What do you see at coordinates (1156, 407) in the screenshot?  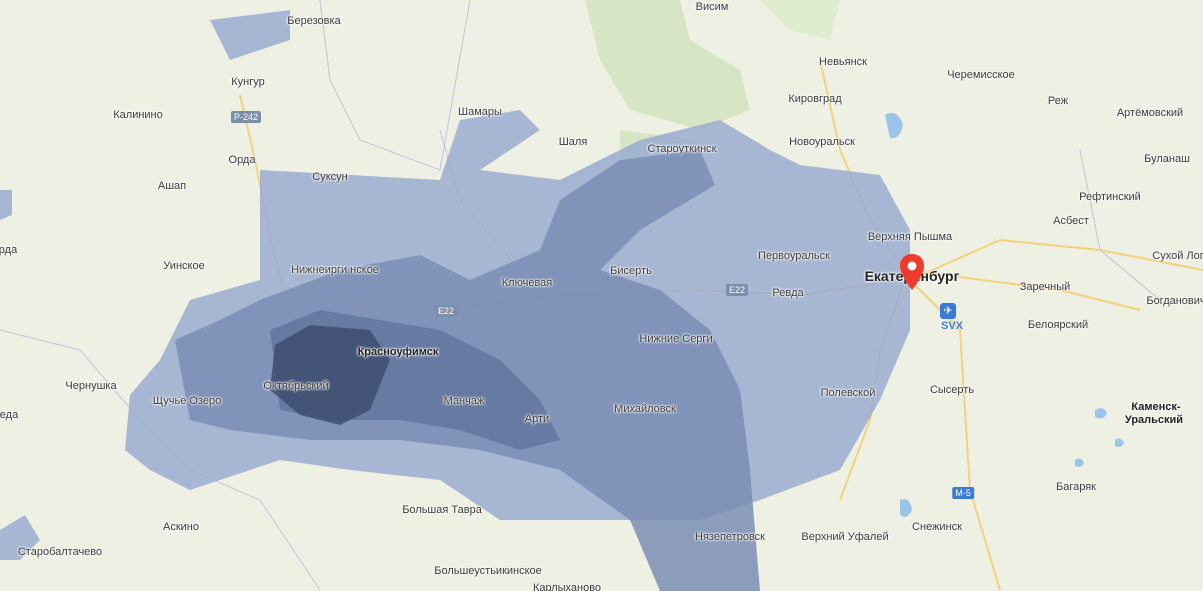 I see `town-label: Каменск-` at bounding box center [1156, 407].